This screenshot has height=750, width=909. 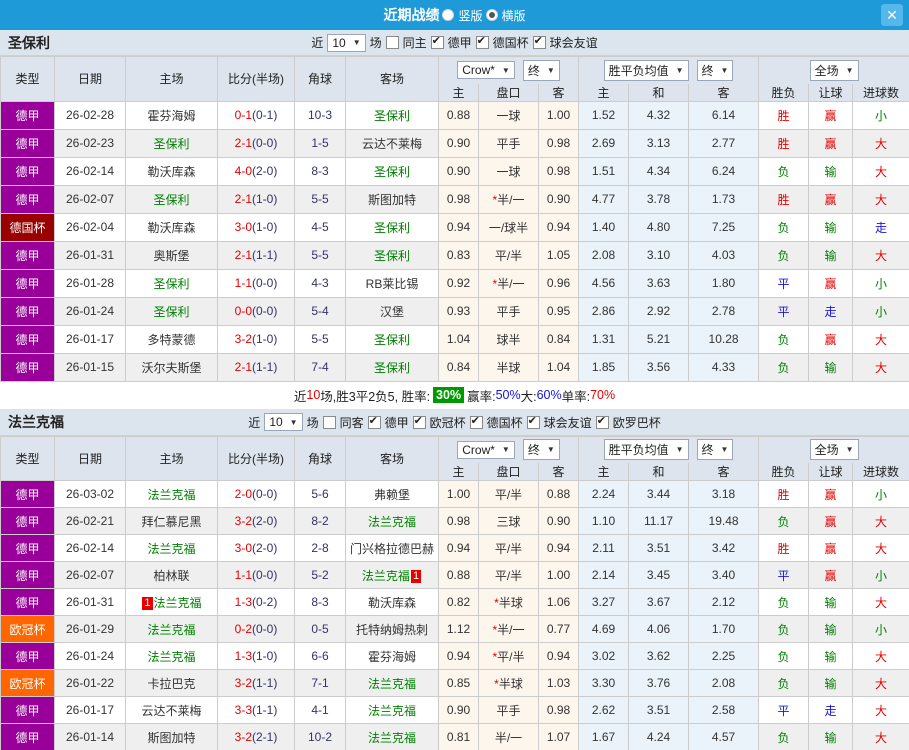 I want to click on summary-text: 10, so click(x=313, y=395).